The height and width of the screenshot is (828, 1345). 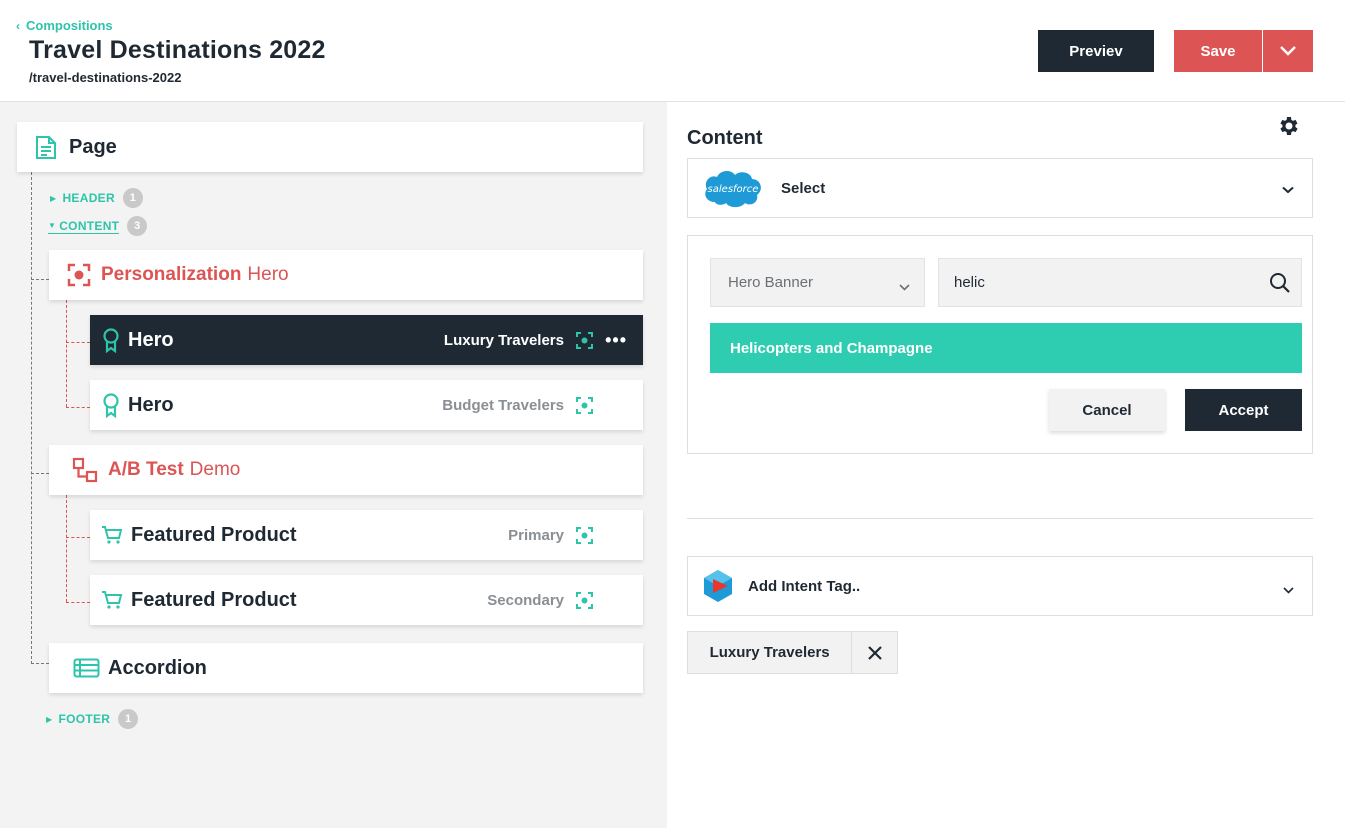 I want to click on section-header-count: 1, so click(x=132, y=198).